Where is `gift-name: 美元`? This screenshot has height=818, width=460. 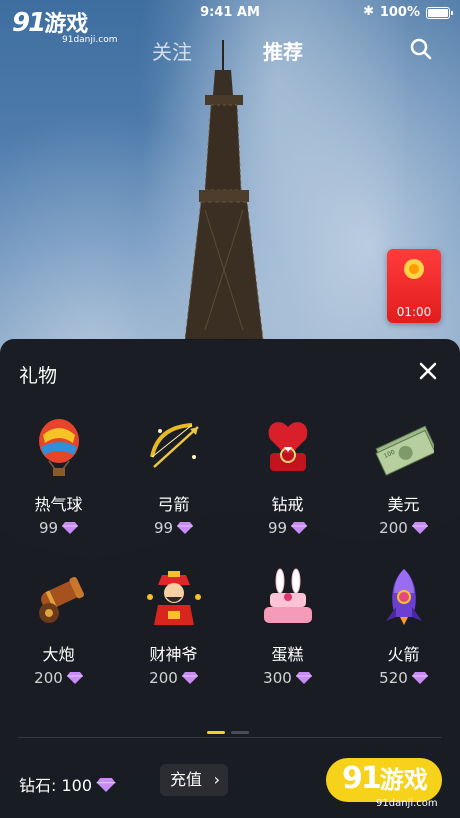
gift-name: 美元 is located at coordinates (403, 504).